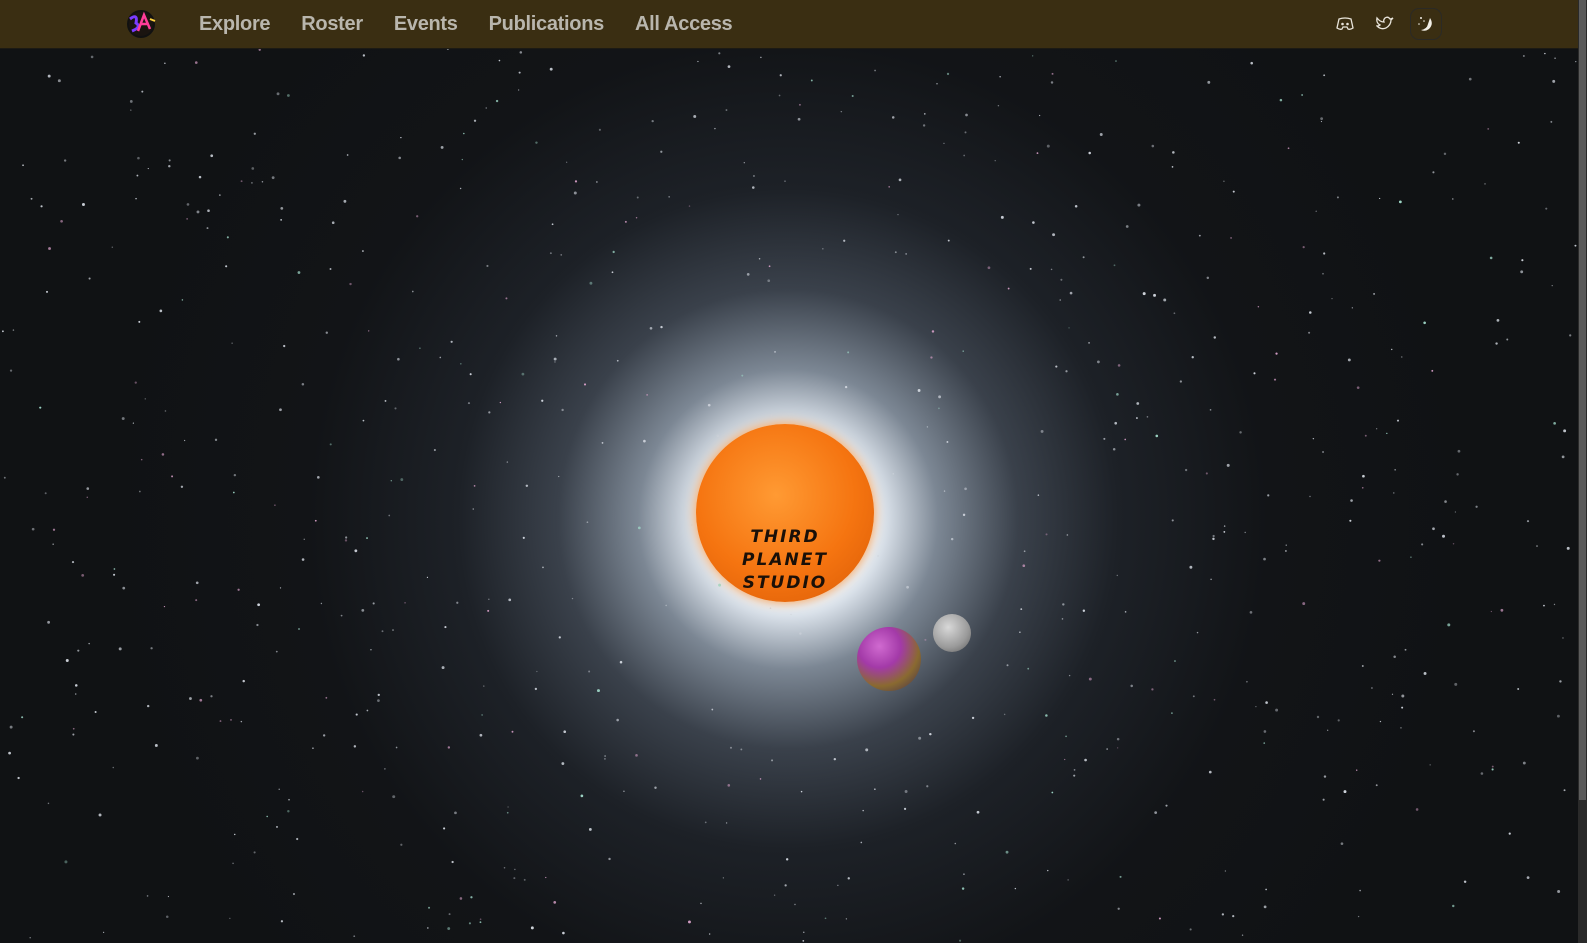 The image size is (1587, 943). Describe the element at coordinates (1426, 24) in the screenshot. I see `theme-toggle-button` at that location.